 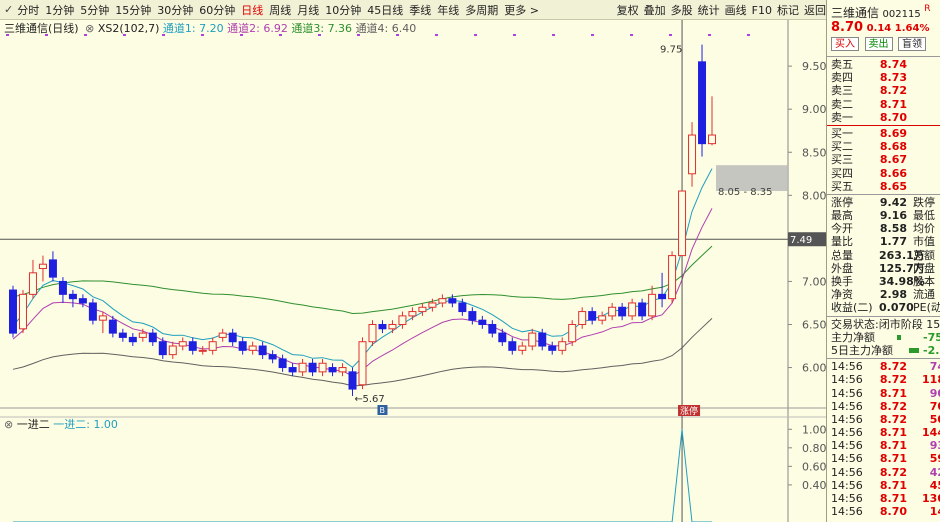 What do you see at coordinates (883, 241) in the screenshot?
I see `stat-row: 量比 1.77 市值` at bounding box center [883, 241].